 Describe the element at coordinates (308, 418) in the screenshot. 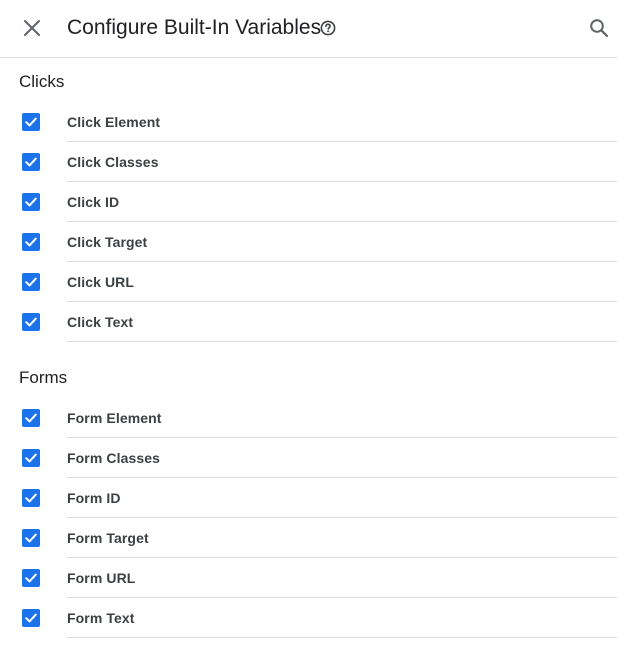

I see `list-item: Form Element` at that location.